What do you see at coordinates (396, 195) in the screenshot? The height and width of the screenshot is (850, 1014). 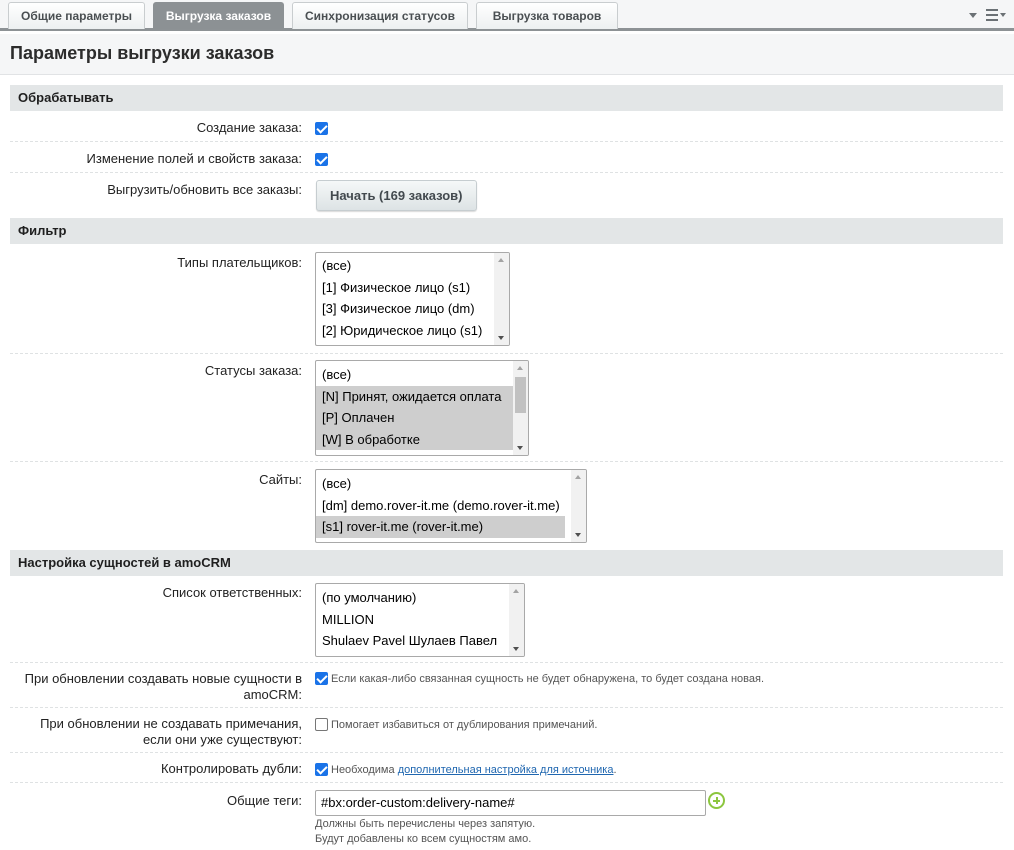 I see `start-export-button: Начать (169 заказов)` at bounding box center [396, 195].